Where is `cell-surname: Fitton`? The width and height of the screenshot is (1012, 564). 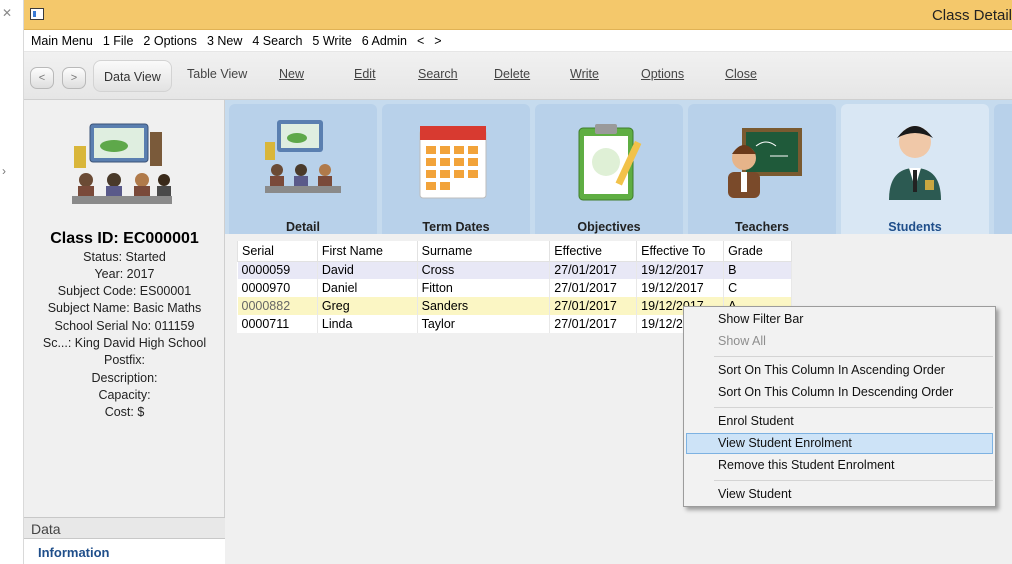 cell-surname: Fitton is located at coordinates (484, 288).